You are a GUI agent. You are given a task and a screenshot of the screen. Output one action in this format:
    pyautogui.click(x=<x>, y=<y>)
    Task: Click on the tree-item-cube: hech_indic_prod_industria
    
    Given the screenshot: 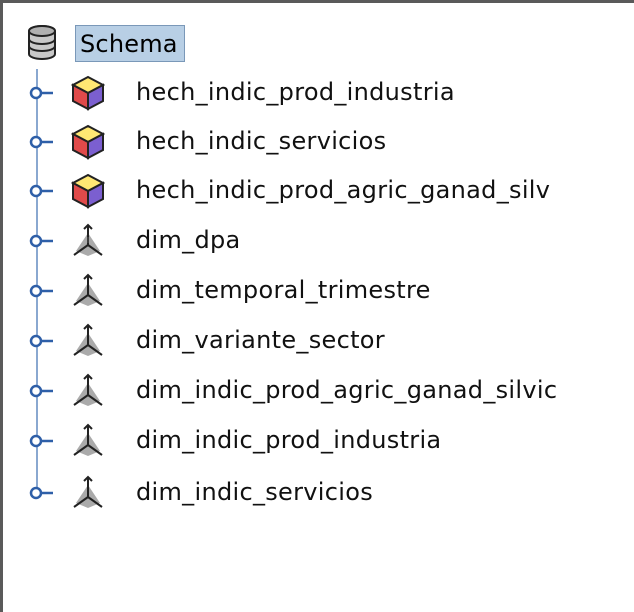 What is the action you would take?
    pyautogui.click(x=318, y=93)
    